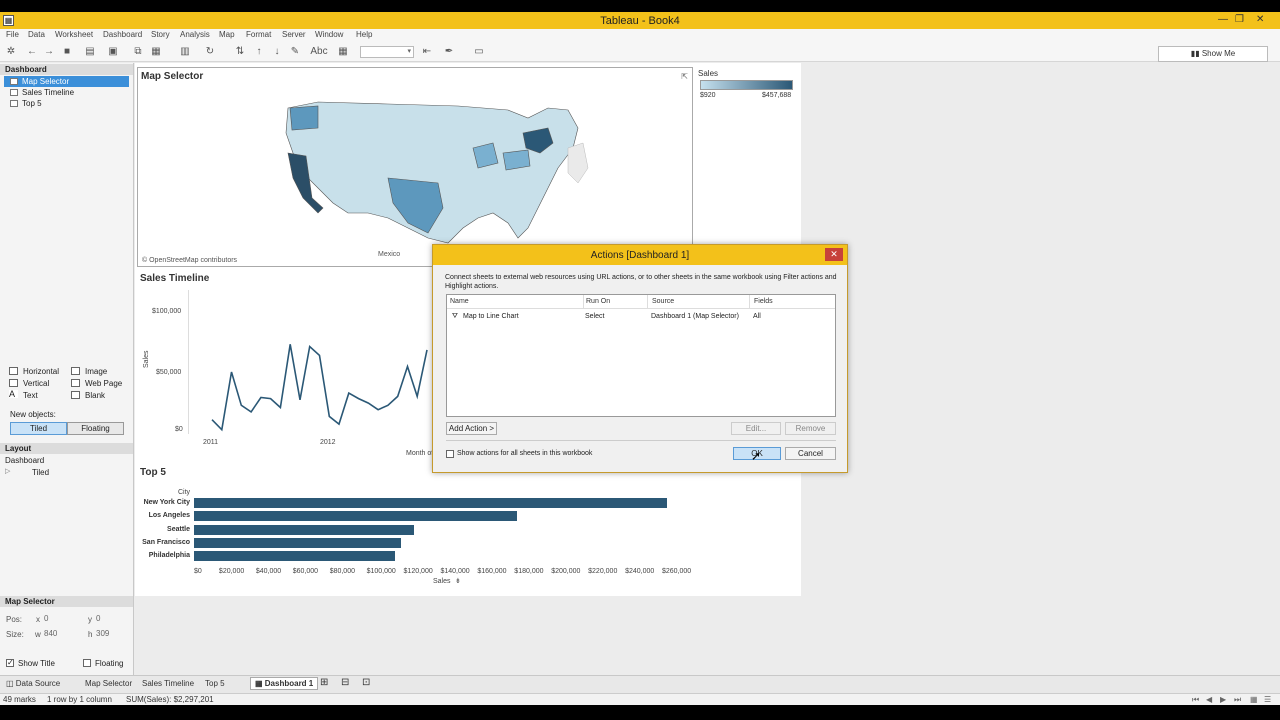  What do you see at coordinates (23, 395) in the screenshot?
I see `object-text: A Text` at bounding box center [23, 395].